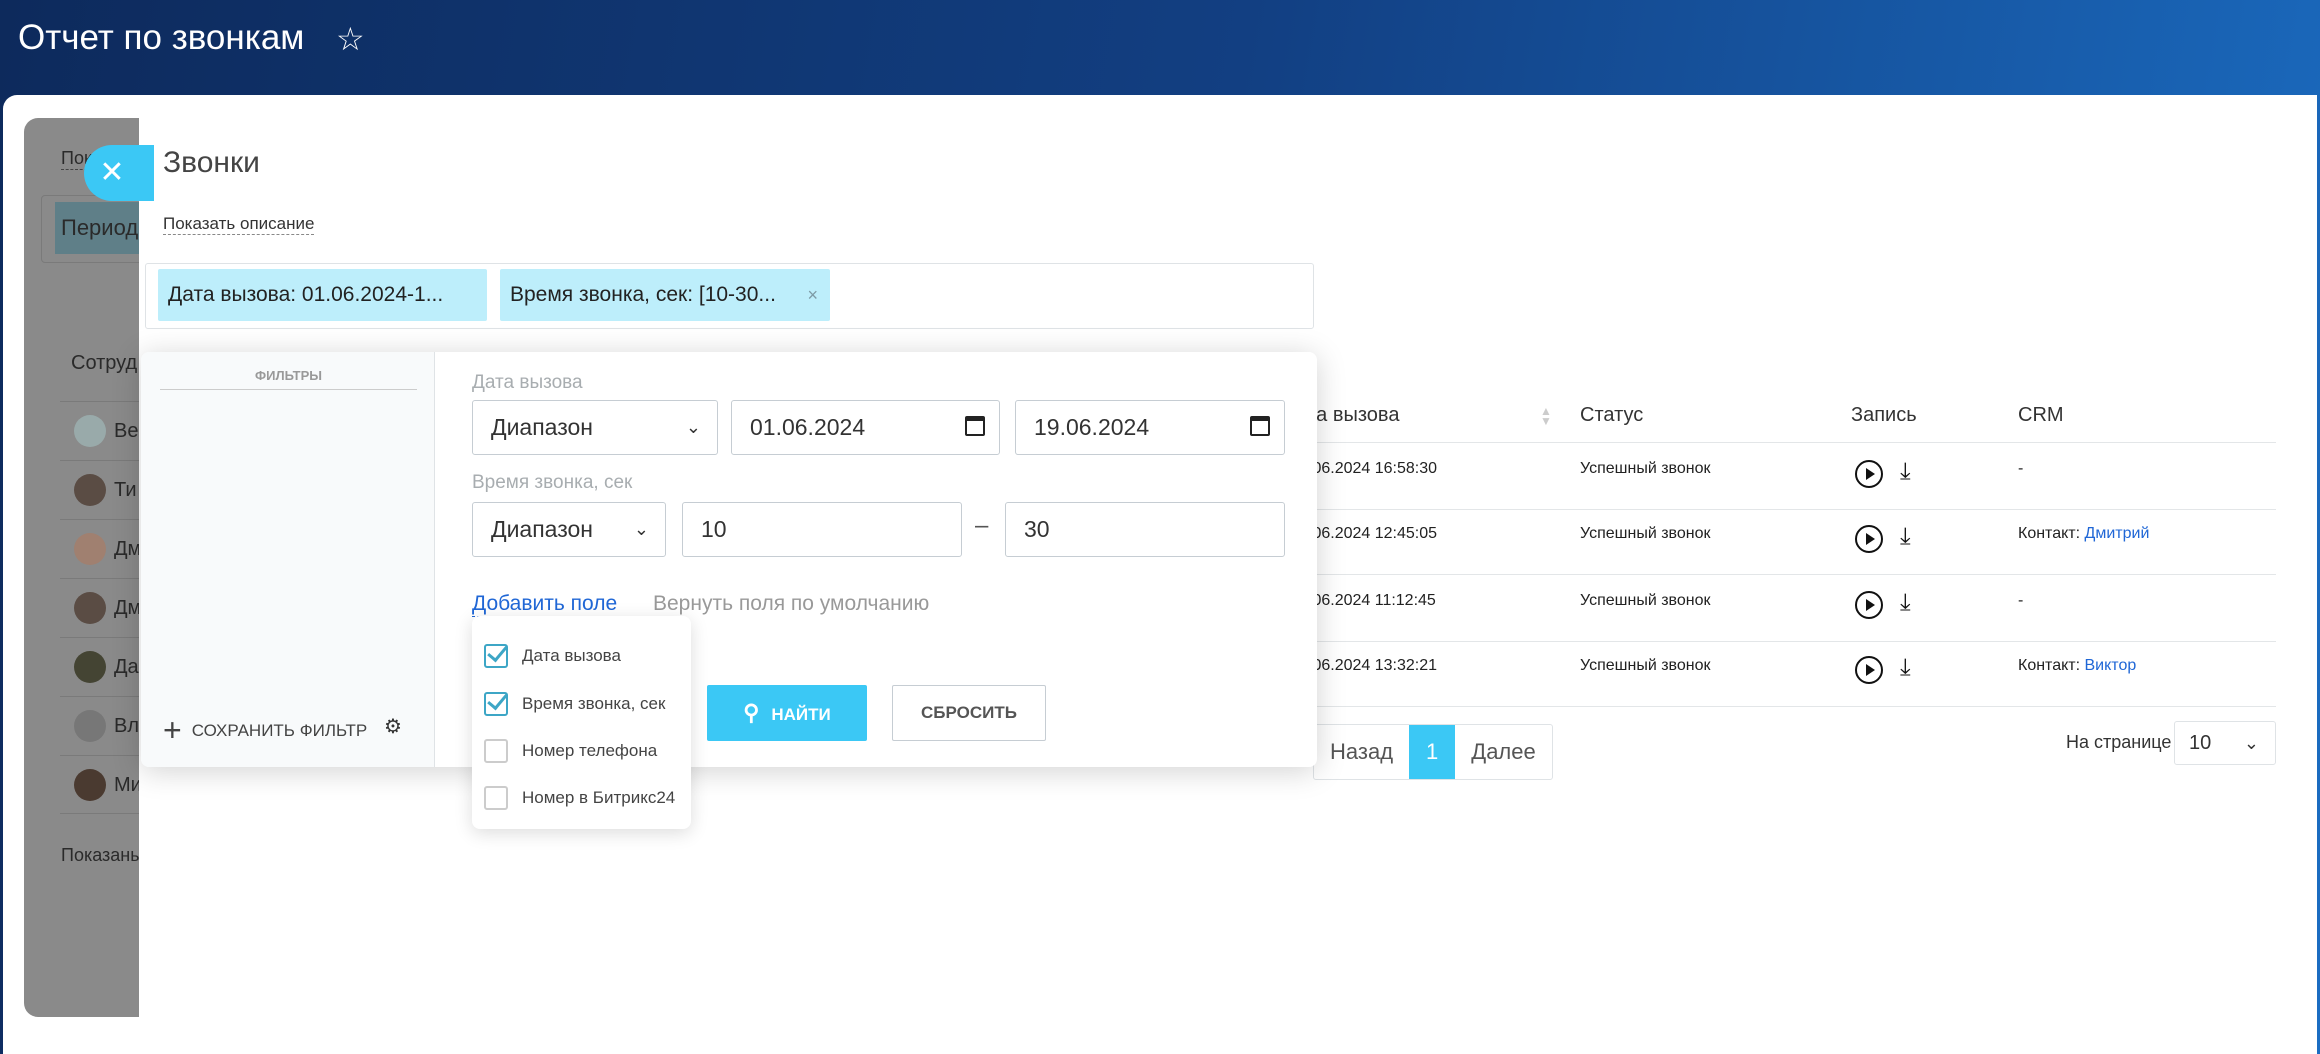 The height and width of the screenshot is (1054, 2320). What do you see at coordinates (393, 726) in the screenshot?
I see `gear-icon: ⚙` at bounding box center [393, 726].